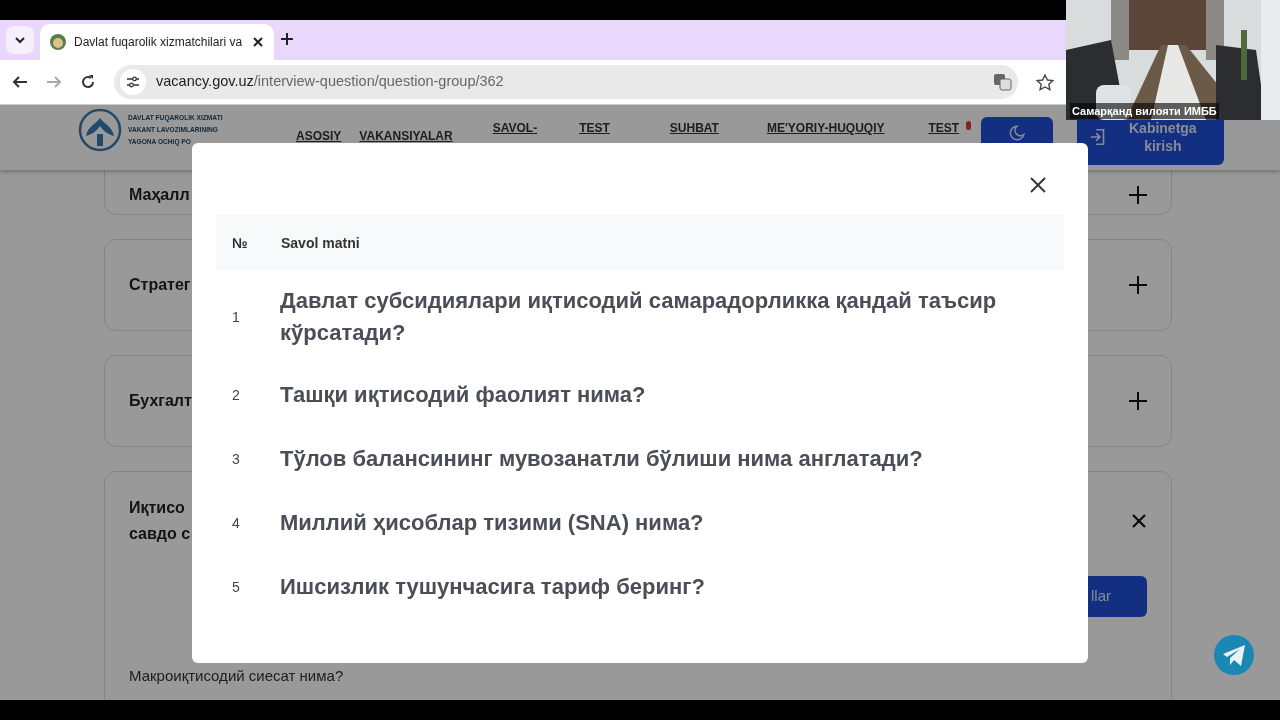 The height and width of the screenshot is (720, 1280). I want to click on login-icon, so click(1097, 136).